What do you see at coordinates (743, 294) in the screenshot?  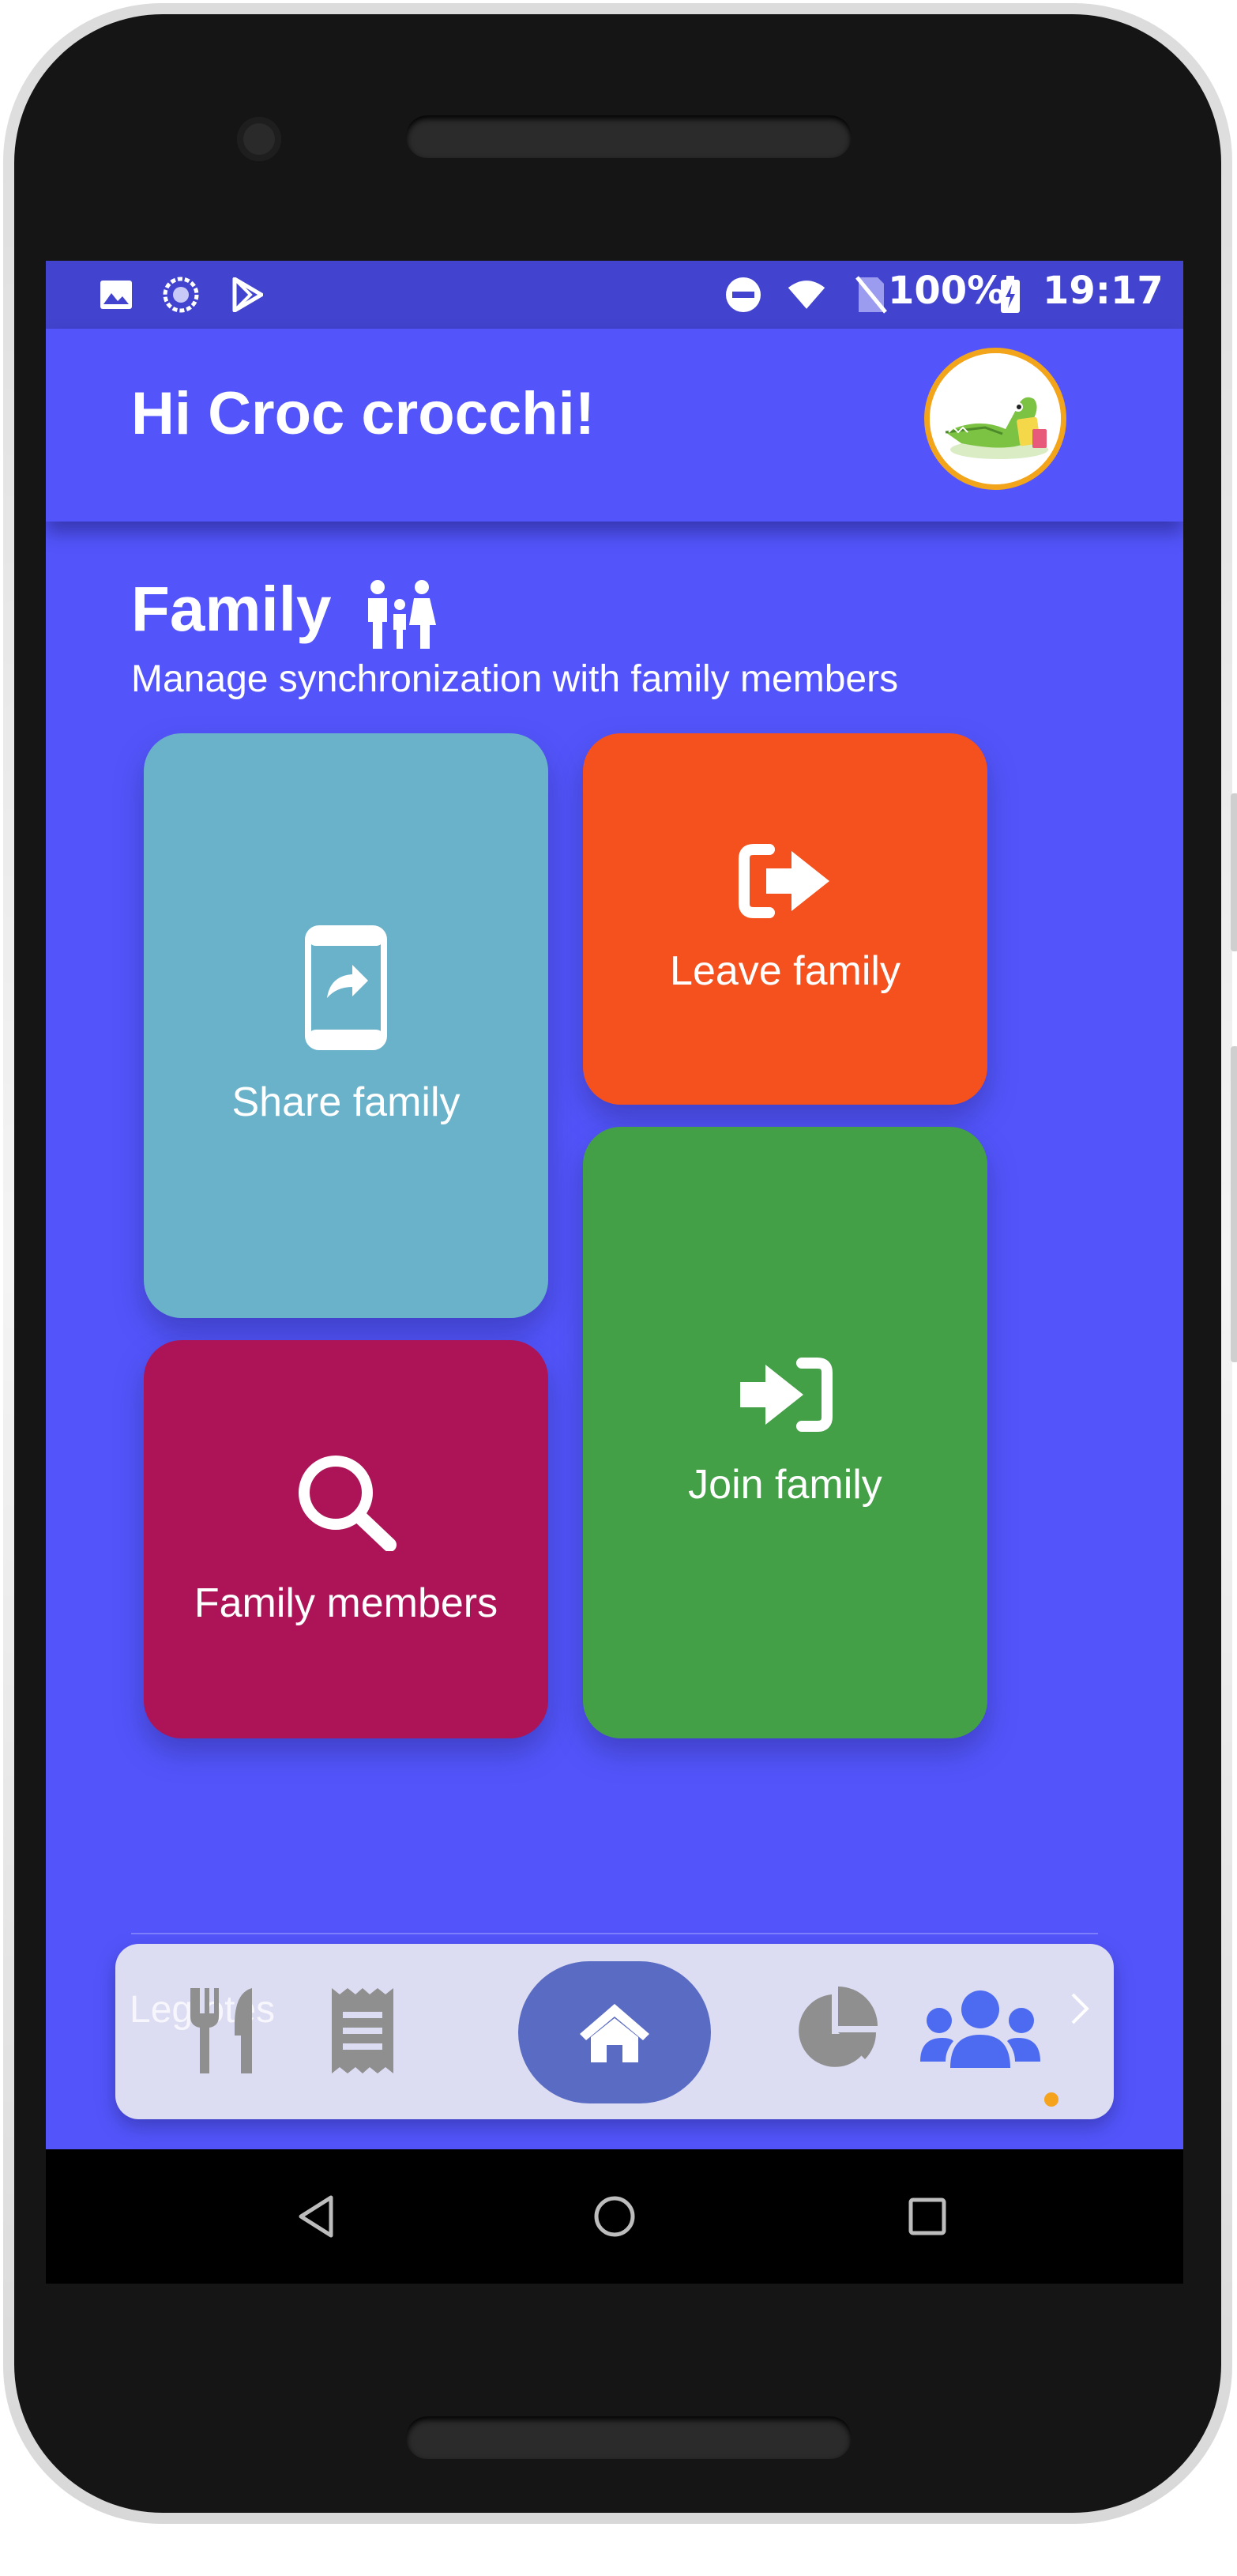 I see `dnd-icon` at bounding box center [743, 294].